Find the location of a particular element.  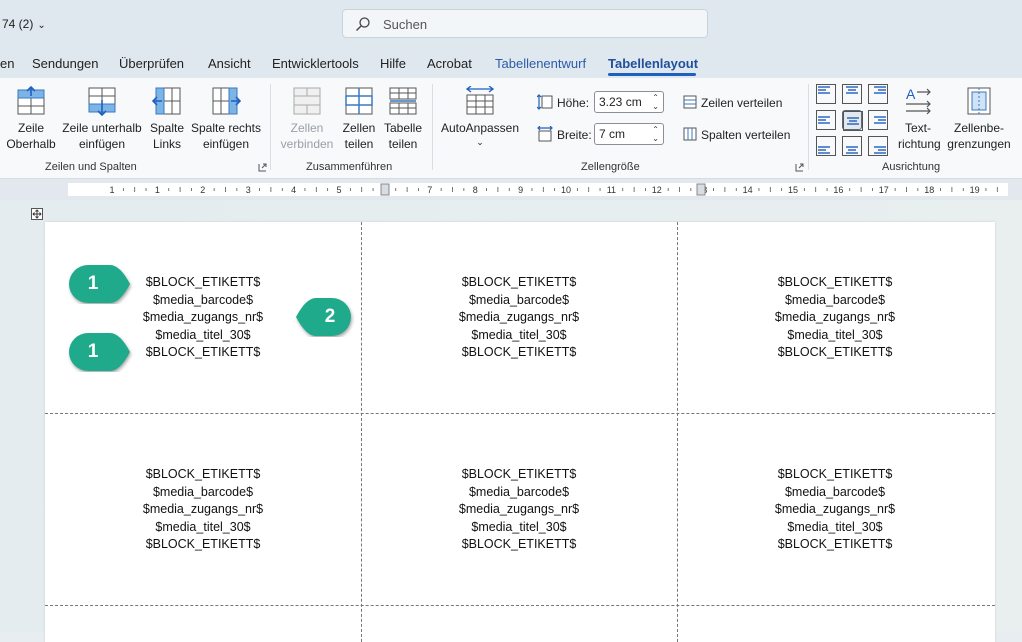

tab-hilfe: Hilfe is located at coordinates (393, 63).